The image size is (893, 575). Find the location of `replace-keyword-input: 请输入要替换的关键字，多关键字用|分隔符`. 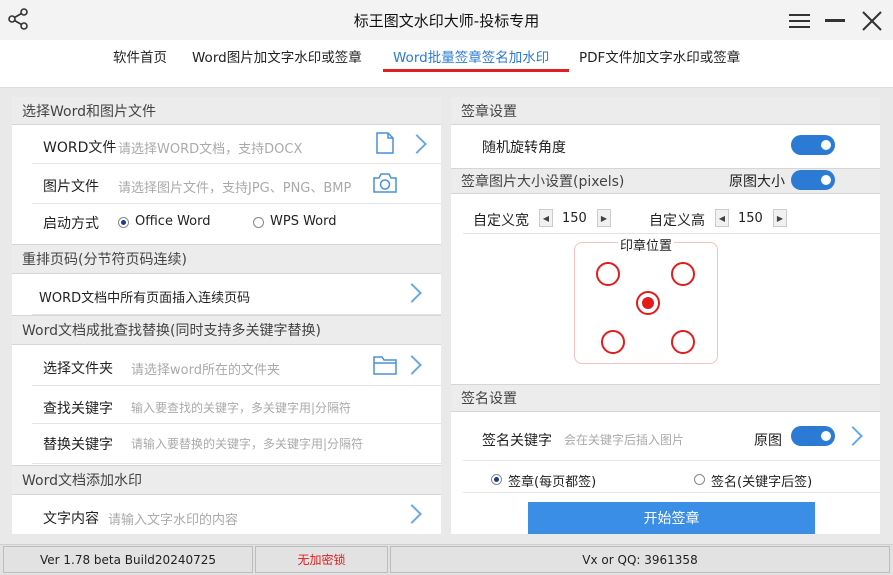

replace-keyword-input: 请输入要替换的关键字，多关键字用|分隔符 is located at coordinates (247, 443).